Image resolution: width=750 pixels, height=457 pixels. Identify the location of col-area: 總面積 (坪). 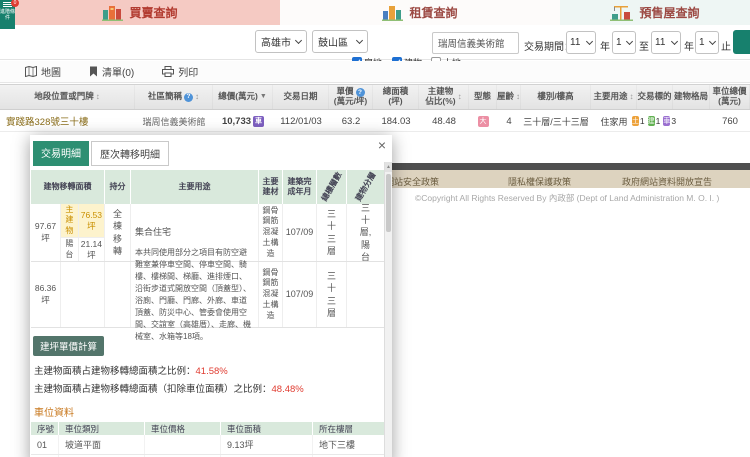
(396, 97).